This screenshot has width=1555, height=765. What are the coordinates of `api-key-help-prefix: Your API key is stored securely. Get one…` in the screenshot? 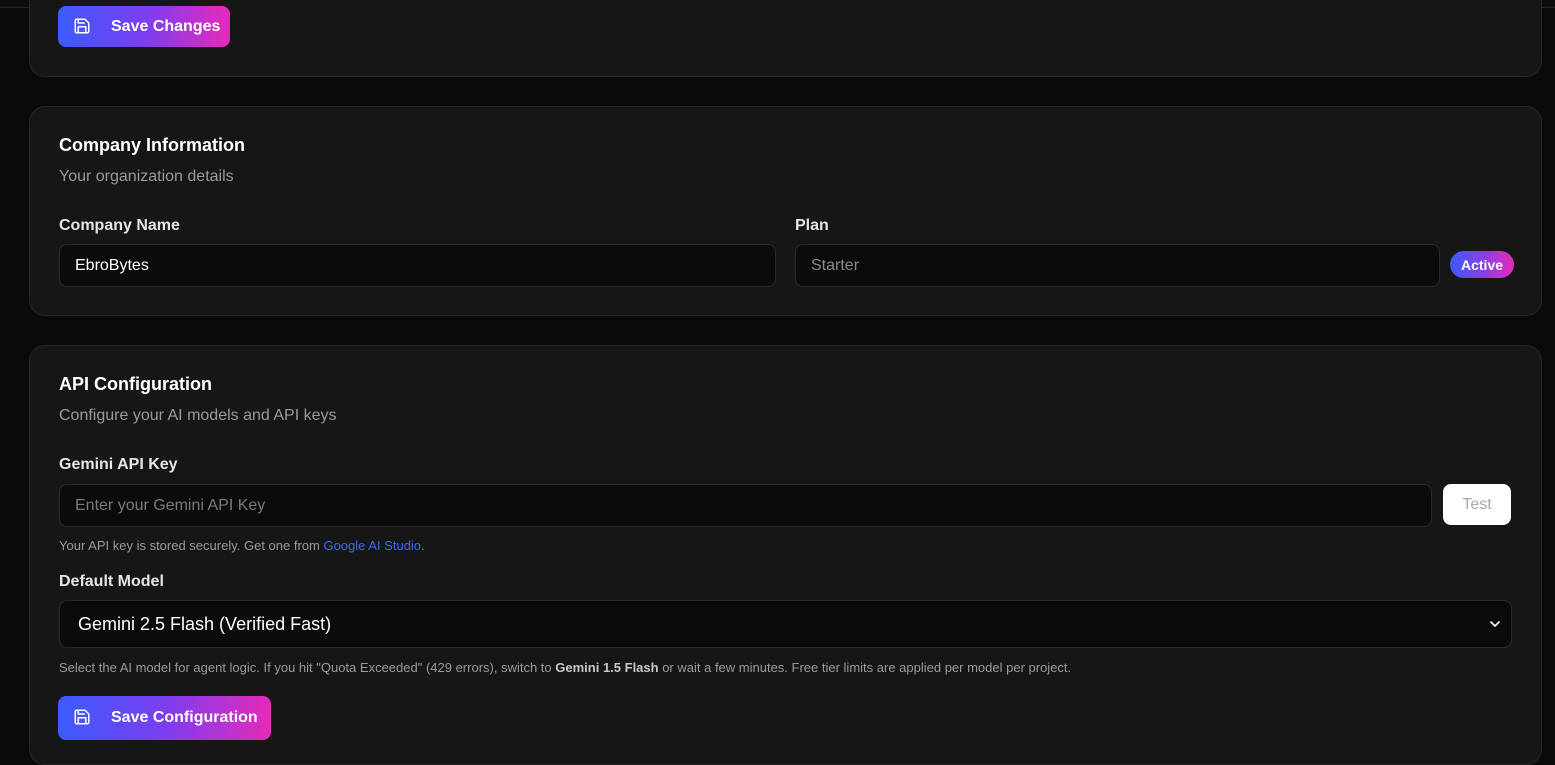 It's located at (191, 545).